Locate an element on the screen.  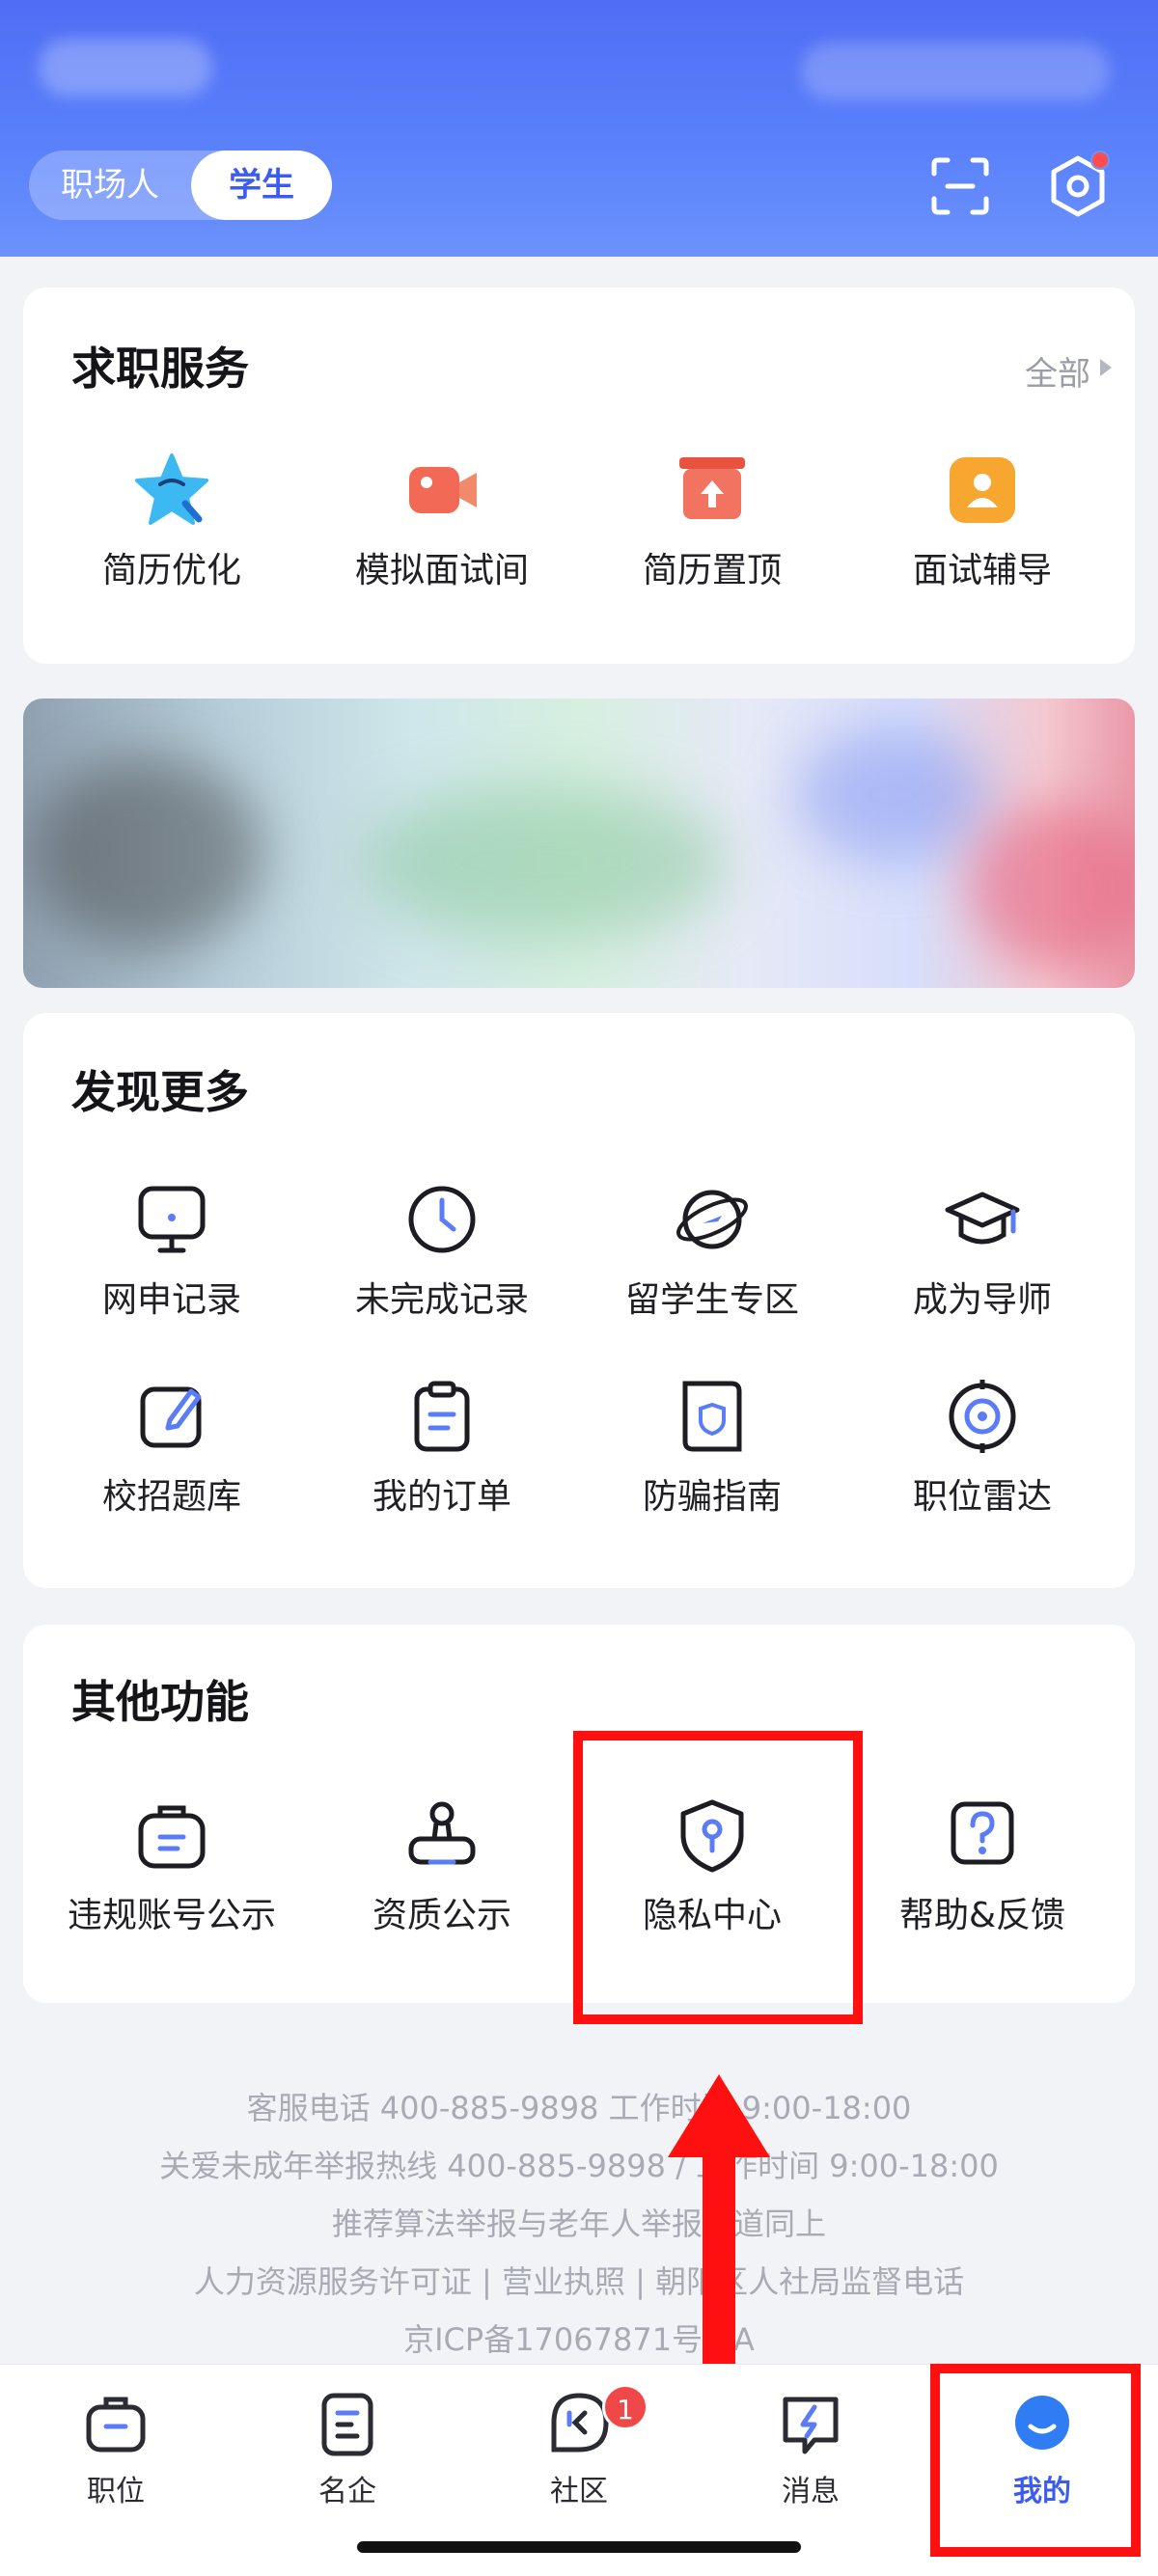
annotation-box-privacy is located at coordinates (718, 1877).